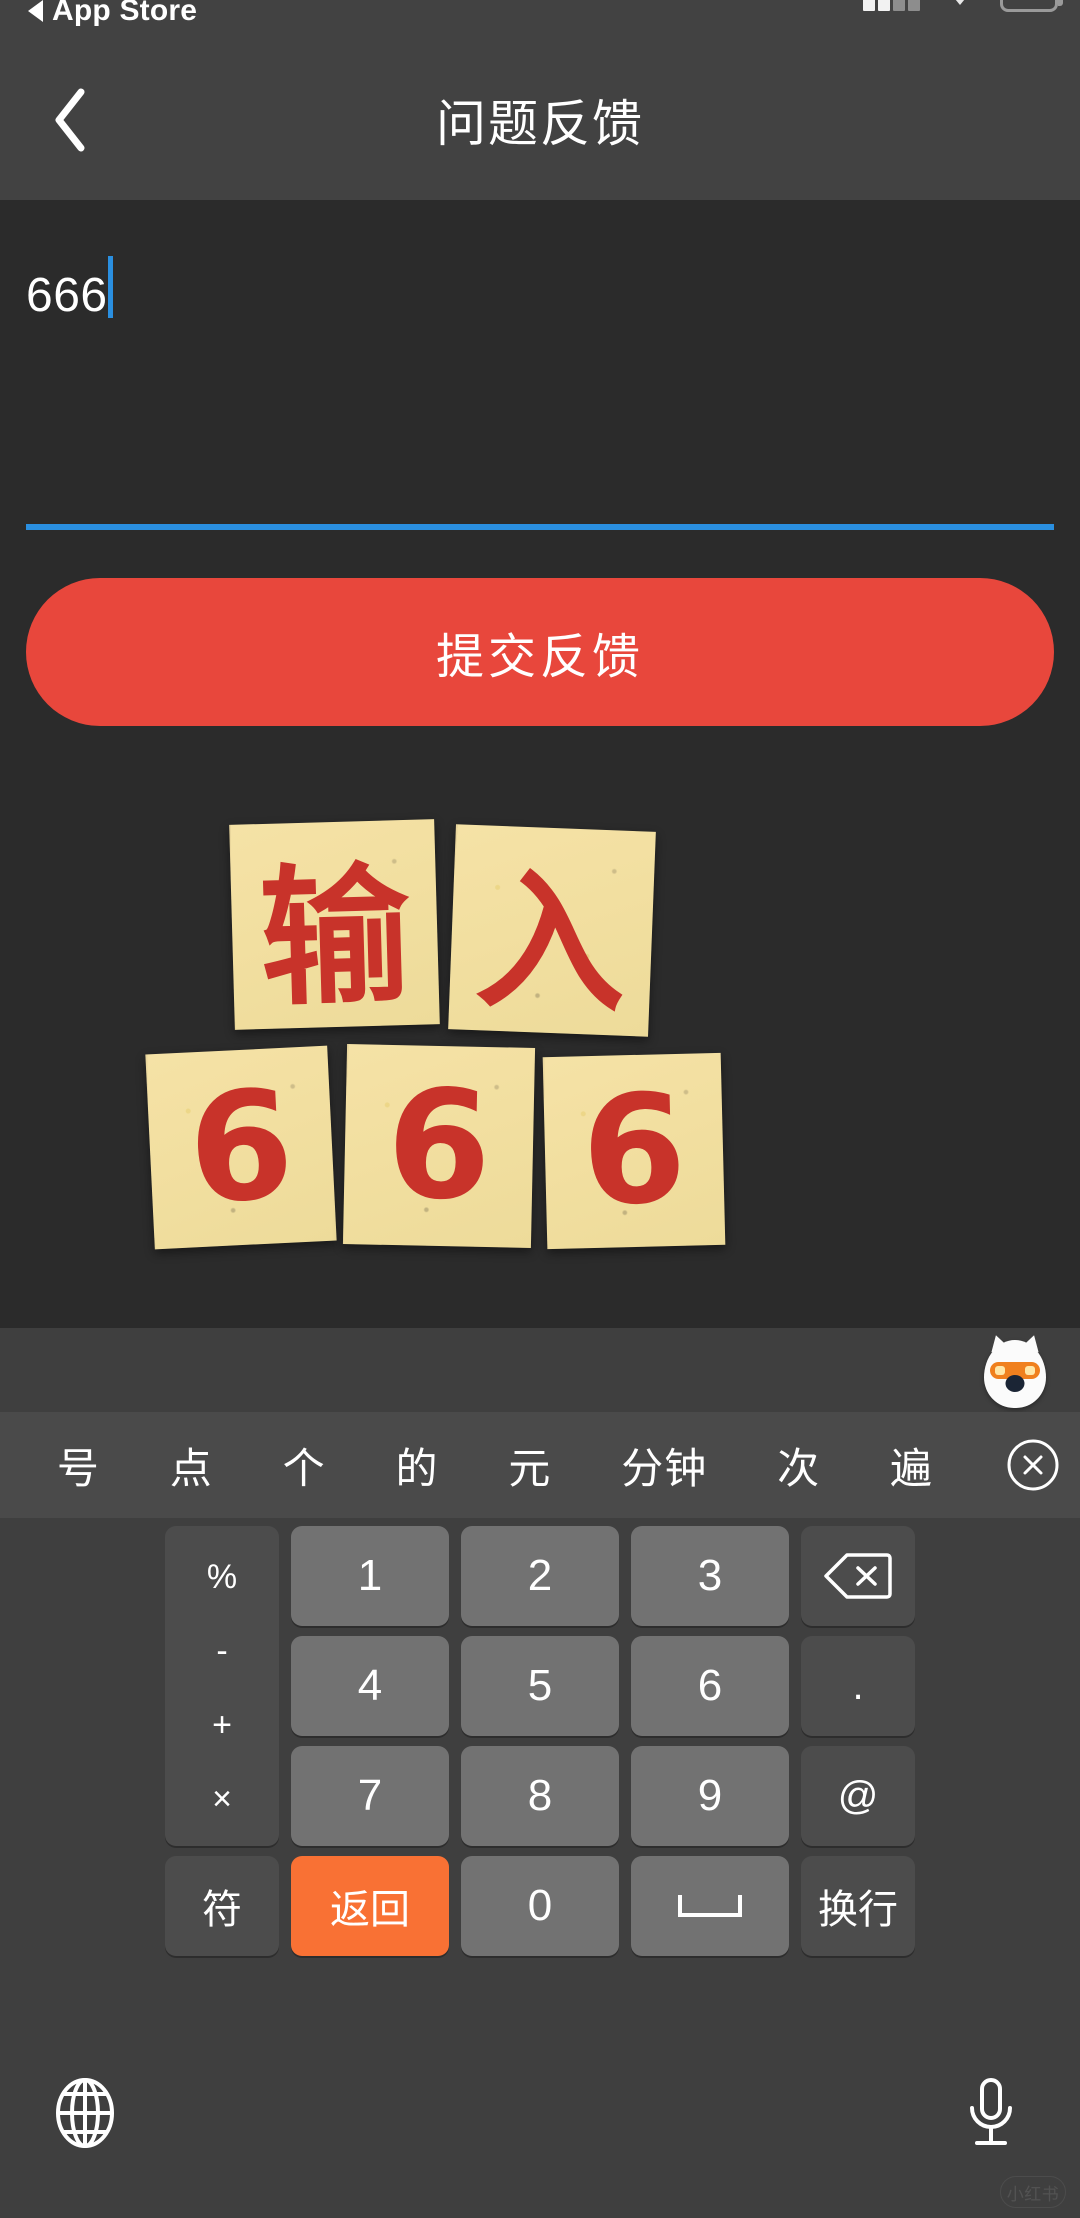  What do you see at coordinates (1015, 1383) in the screenshot?
I see `mascot-nose` at bounding box center [1015, 1383].